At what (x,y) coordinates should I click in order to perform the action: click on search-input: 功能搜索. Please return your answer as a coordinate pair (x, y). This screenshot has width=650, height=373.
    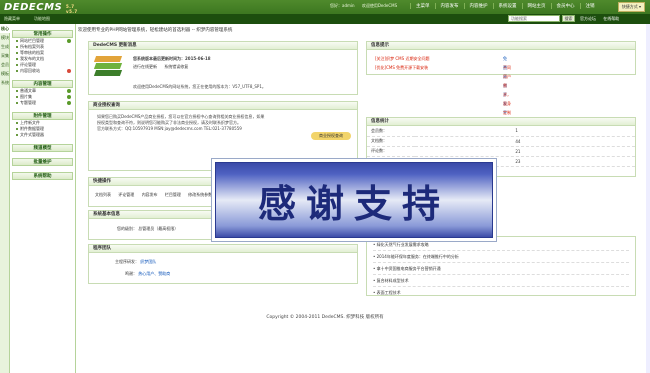
    Looking at the image, I should click on (534, 18).